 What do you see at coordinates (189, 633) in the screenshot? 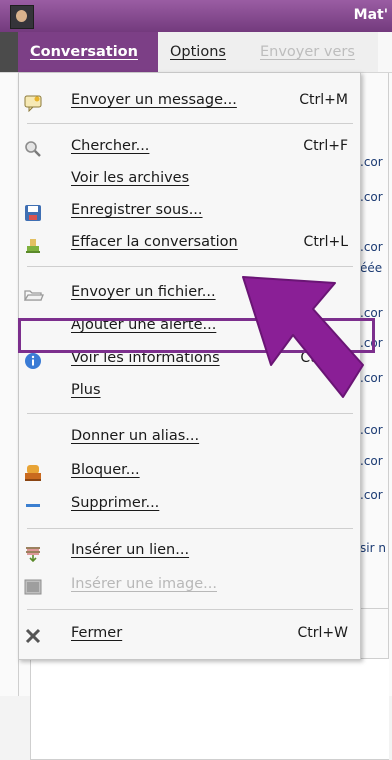
I see `menu-item-close: Fermer Ctrl+W` at bounding box center [189, 633].